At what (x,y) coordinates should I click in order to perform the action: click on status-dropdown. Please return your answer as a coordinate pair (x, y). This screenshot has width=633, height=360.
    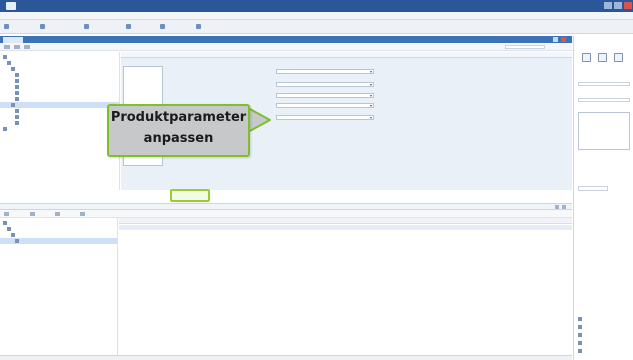
    Looking at the image, I should click on (593, 188).